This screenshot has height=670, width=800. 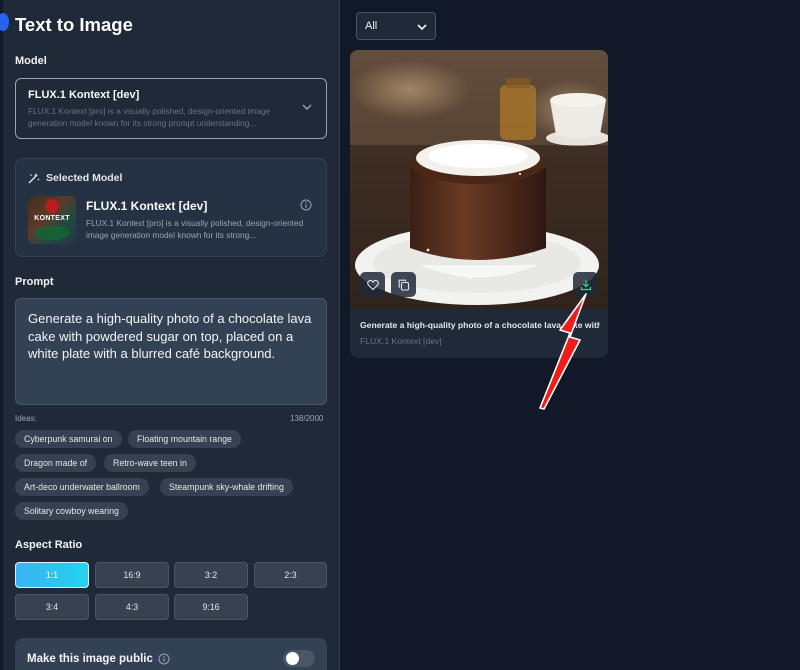 What do you see at coordinates (226, 487) in the screenshot?
I see `idea-chip: Steampunk sky-whale drifting` at bounding box center [226, 487].